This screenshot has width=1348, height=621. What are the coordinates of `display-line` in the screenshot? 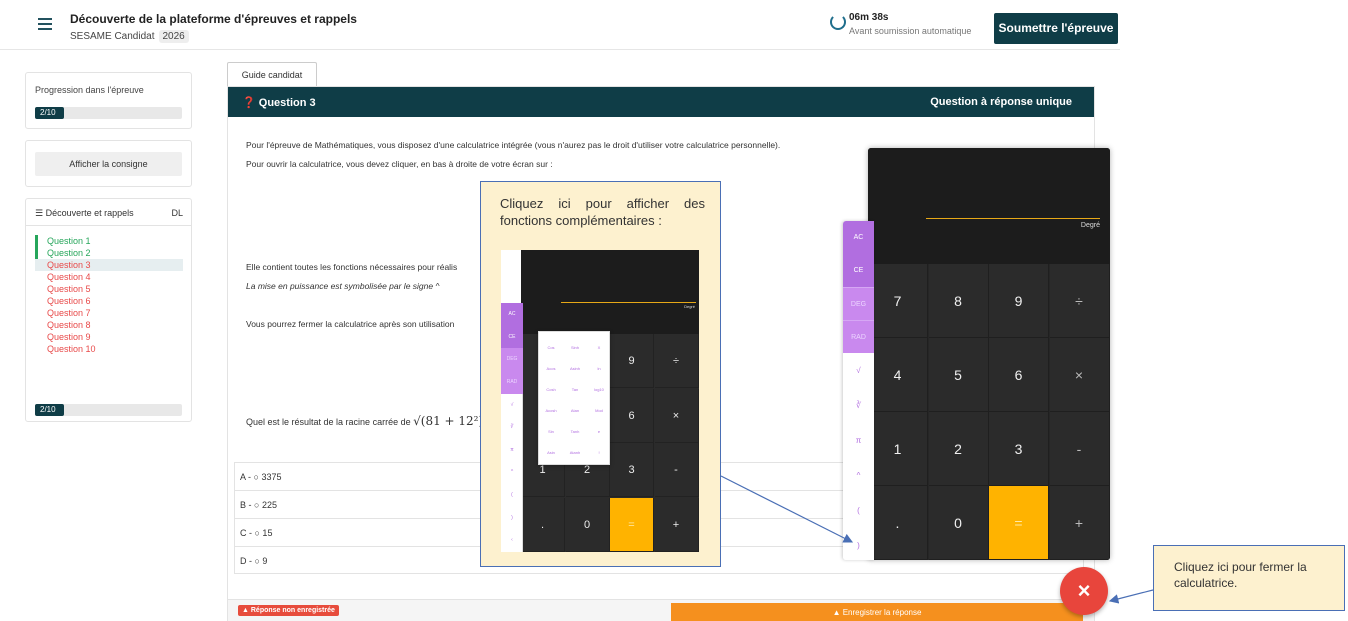 It's located at (1013, 218).